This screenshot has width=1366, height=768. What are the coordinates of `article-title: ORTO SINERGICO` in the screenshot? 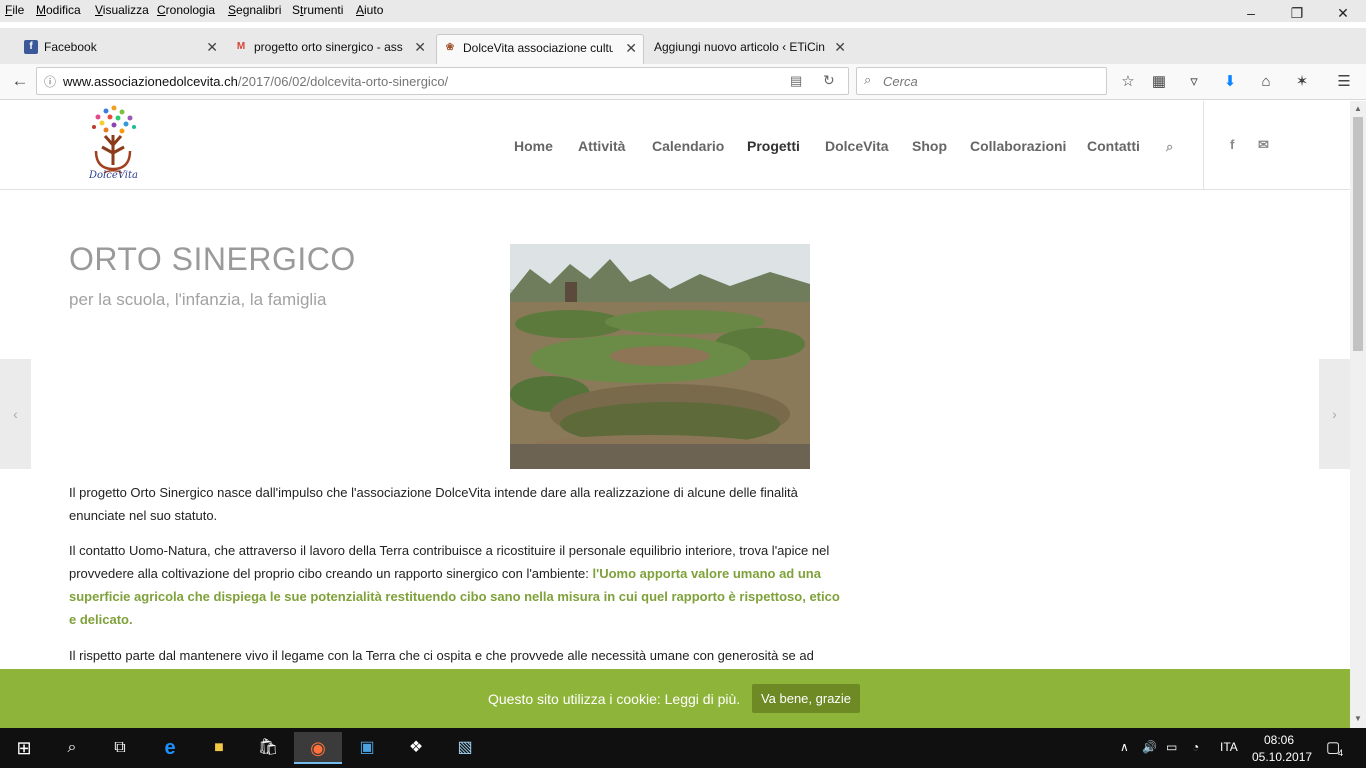 It's located at (212, 259).